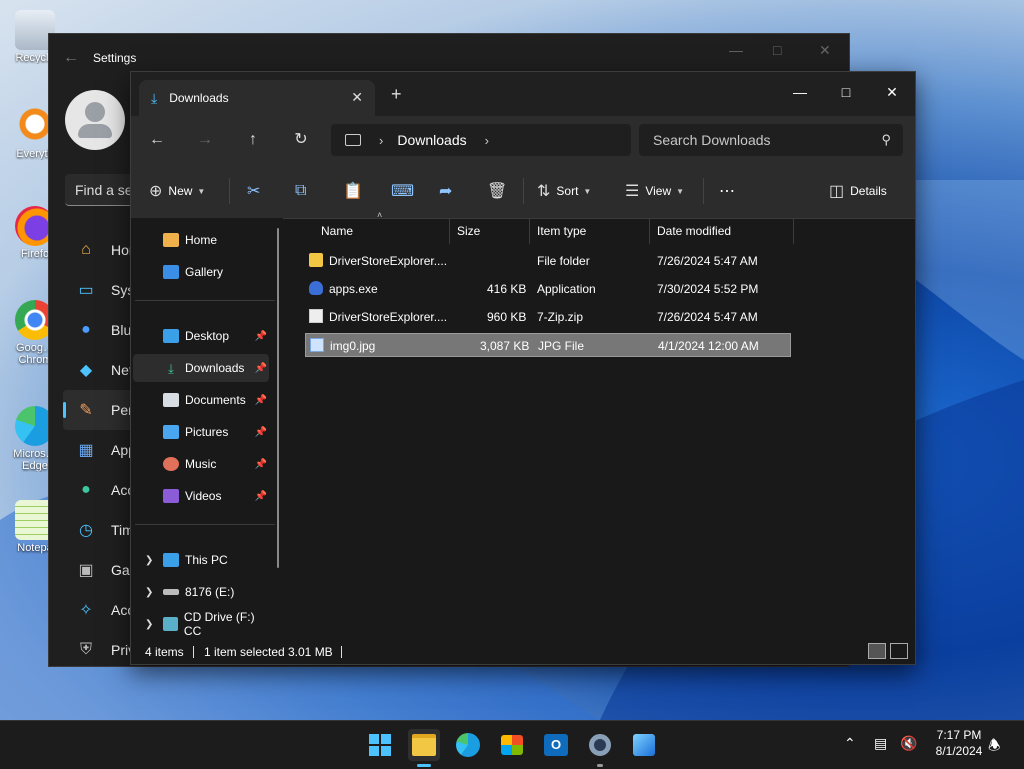 Image resolution: width=1024 pixels, height=769 pixels. I want to click on volume-muted-icon: 🔇, so click(908, 743).